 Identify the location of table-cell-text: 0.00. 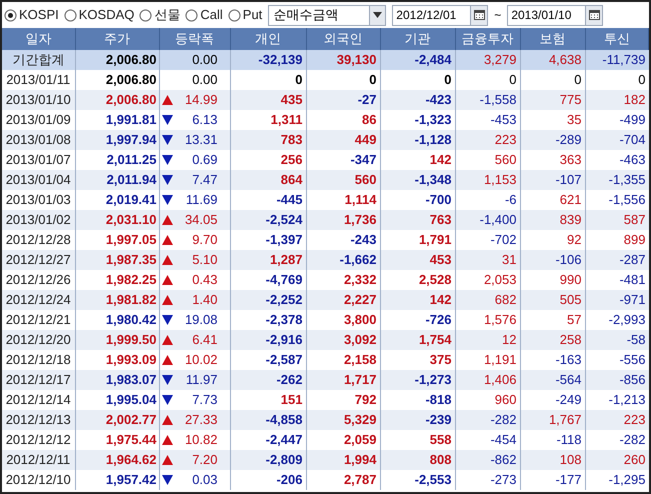
(205, 80).